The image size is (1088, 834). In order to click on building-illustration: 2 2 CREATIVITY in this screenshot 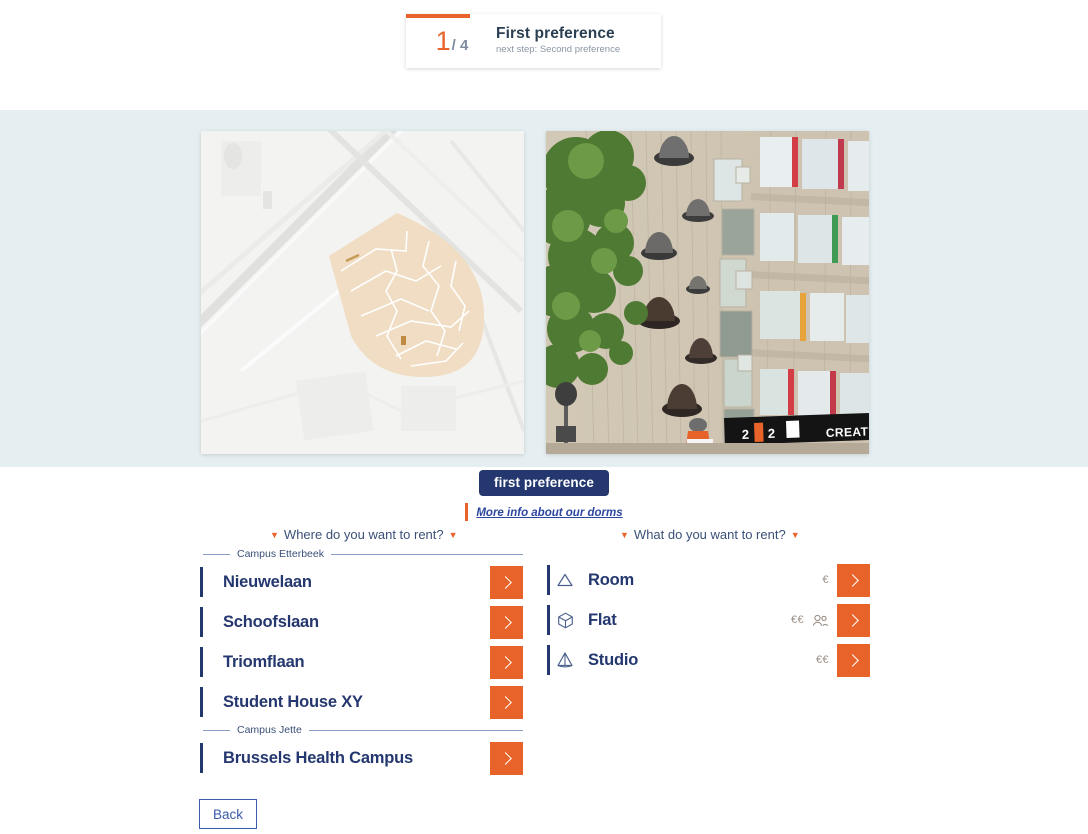, I will do `click(707, 292)`.